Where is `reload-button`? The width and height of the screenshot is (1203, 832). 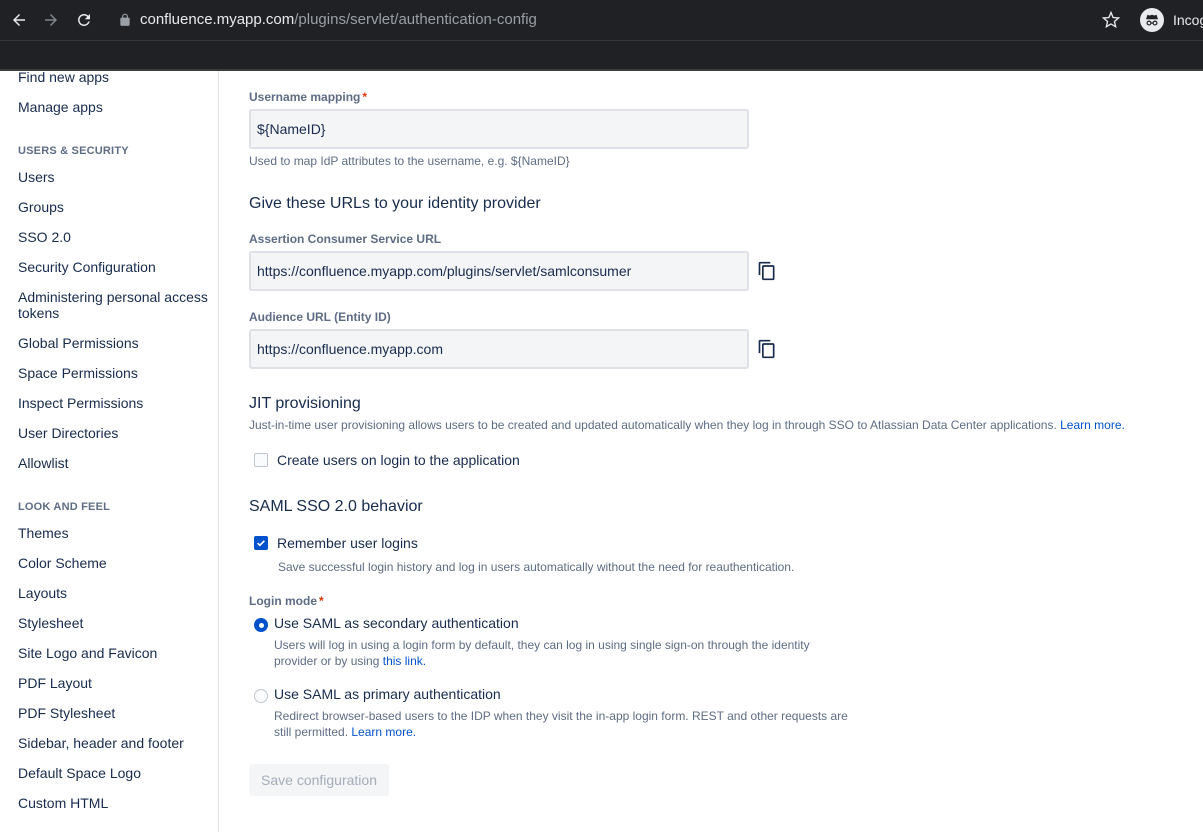 reload-button is located at coordinates (84, 20).